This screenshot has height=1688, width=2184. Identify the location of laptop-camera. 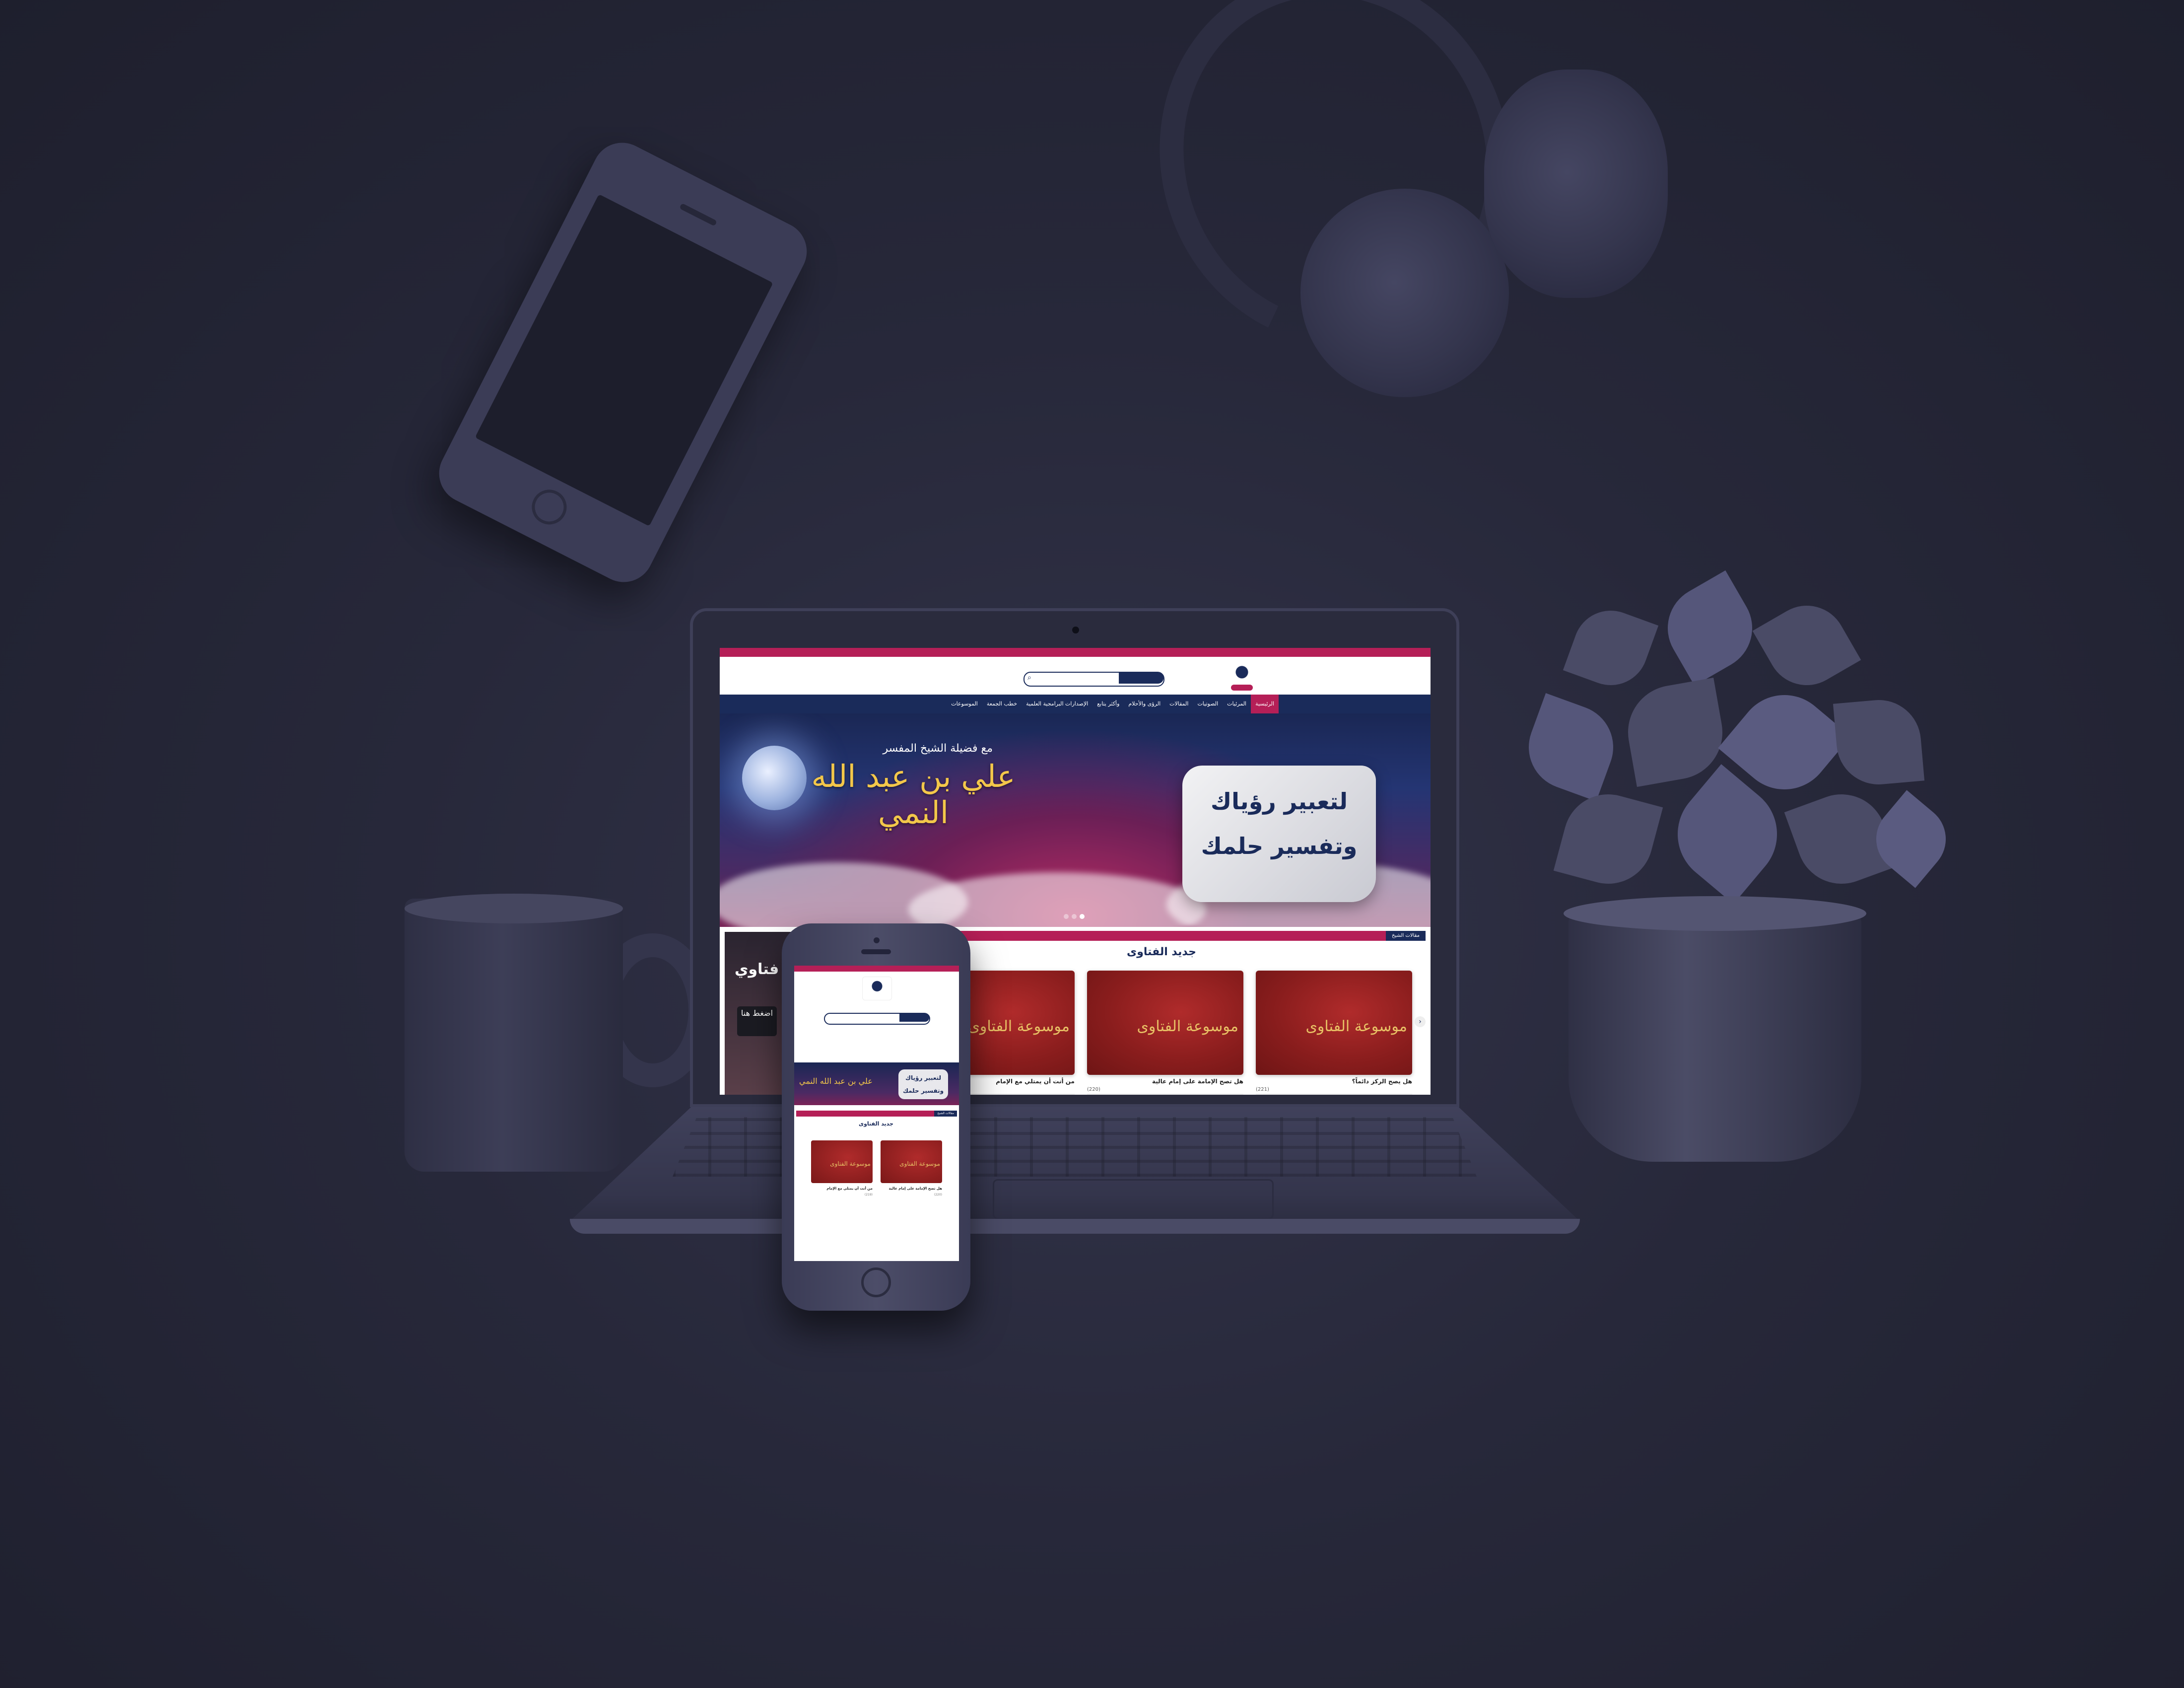
(1075, 630).